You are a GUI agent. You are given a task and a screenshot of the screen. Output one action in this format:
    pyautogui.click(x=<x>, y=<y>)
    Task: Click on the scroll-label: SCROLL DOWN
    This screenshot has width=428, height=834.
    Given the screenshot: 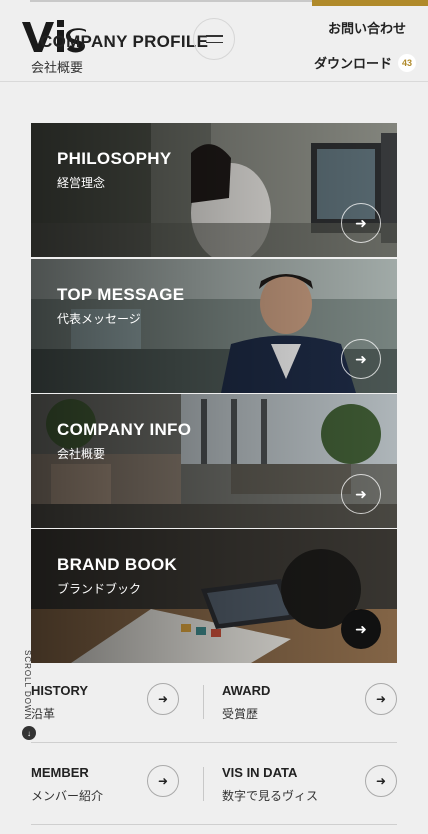 What is the action you would take?
    pyautogui.click(x=27, y=685)
    